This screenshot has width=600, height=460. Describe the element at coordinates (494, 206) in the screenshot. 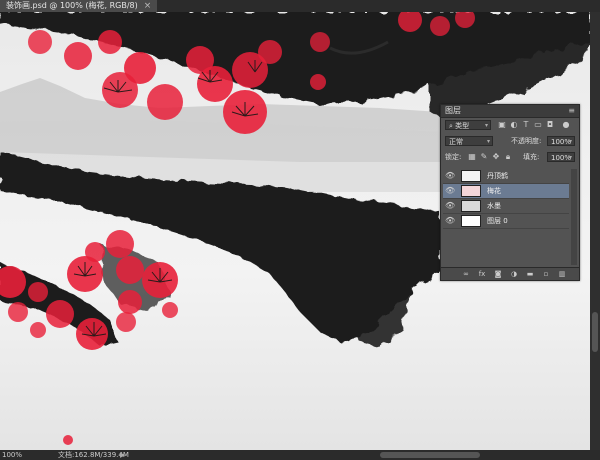

I see `layer-name: 水墨` at that location.